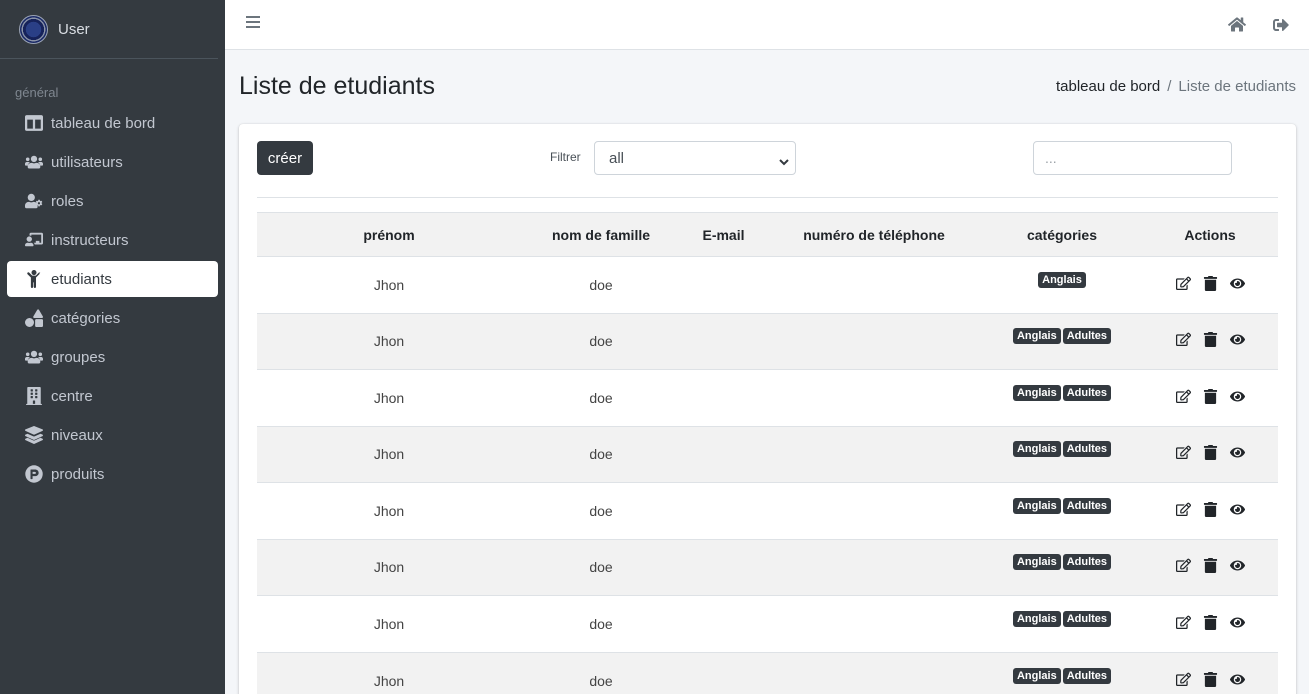 The image size is (1309, 694). I want to click on sidebar-item-niveaux: niveaux, so click(112, 435).